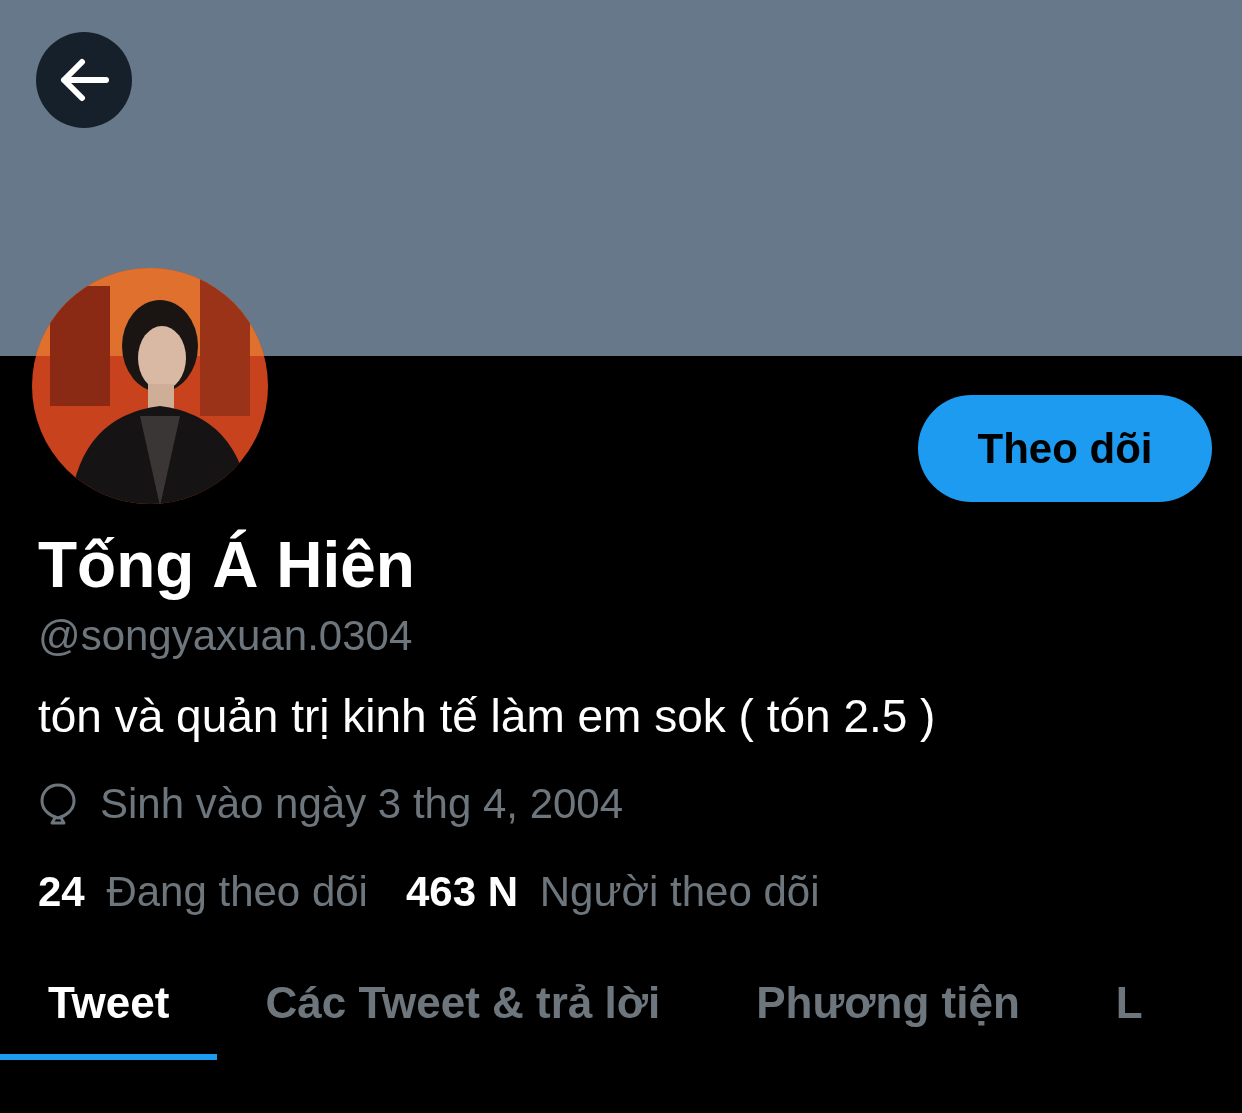 The image size is (1242, 1113). I want to click on profile-tab: L, so click(1129, 1010).